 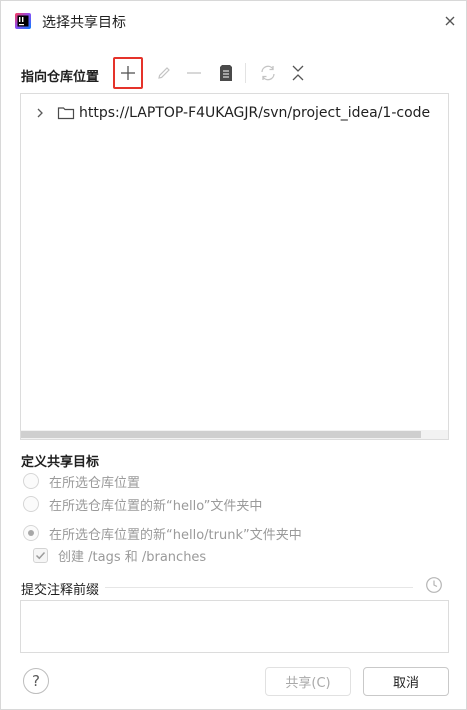 What do you see at coordinates (175, 535) in the screenshot?
I see `radio-label: 在所选仓库位置的新“hello/trunk”文件夹中` at bounding box center [175, 535].